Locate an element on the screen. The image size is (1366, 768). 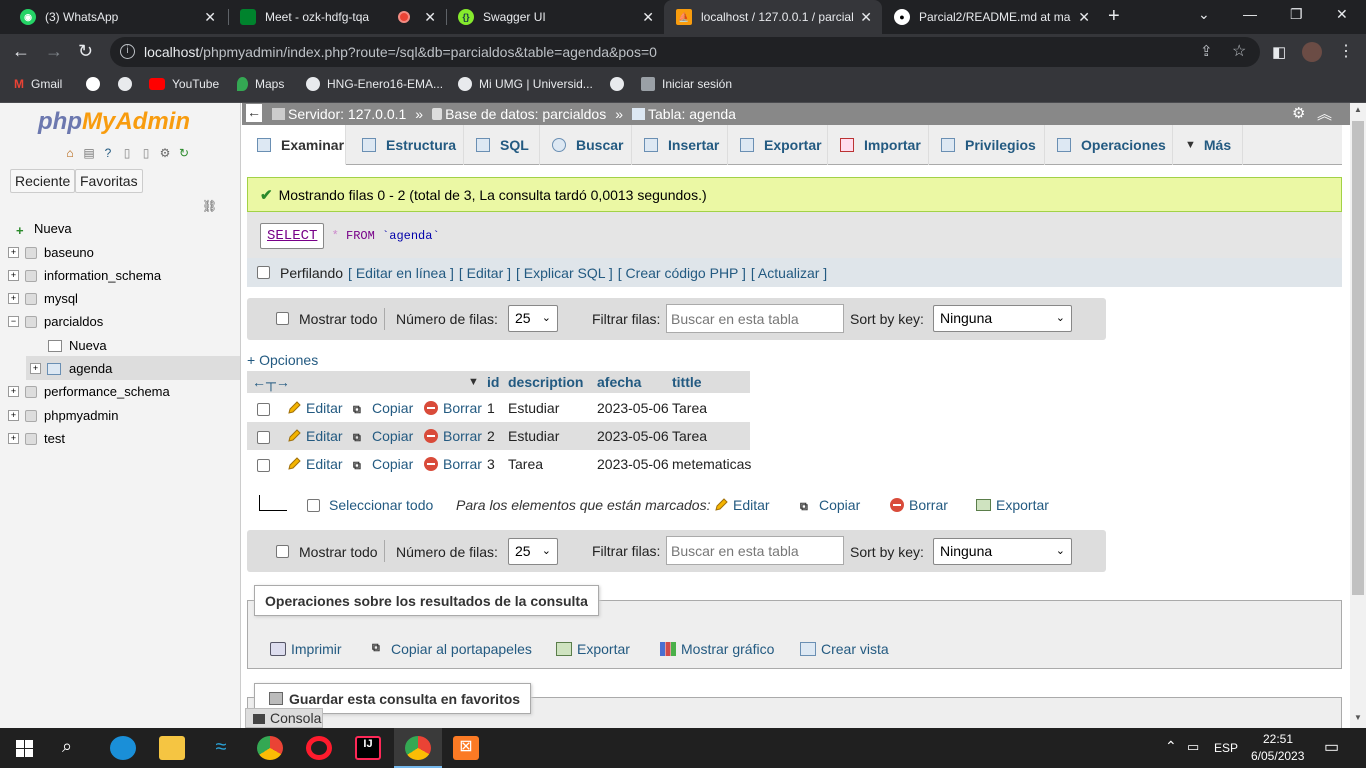
browser-tab-swagger: {} Swagger UI ✕ is located at coordinates (555, 17).